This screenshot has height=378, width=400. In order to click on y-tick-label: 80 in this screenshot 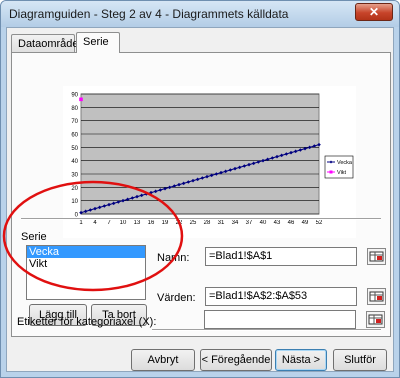, I will do `click(74, 109)`.